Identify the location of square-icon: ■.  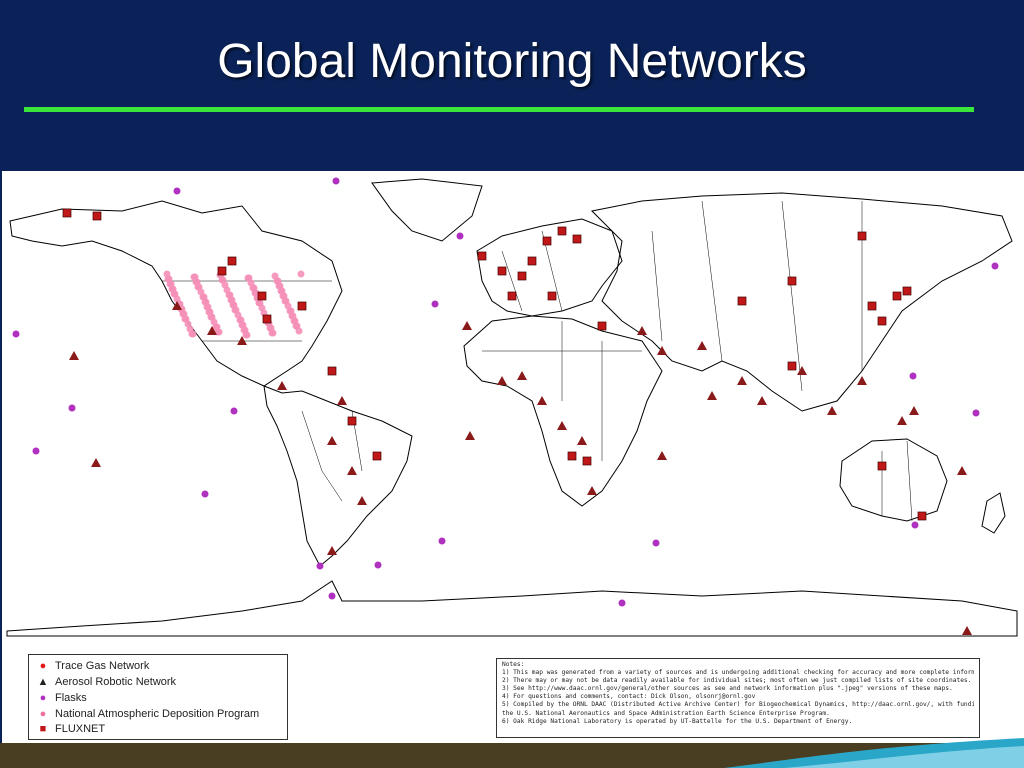
(43, 729).